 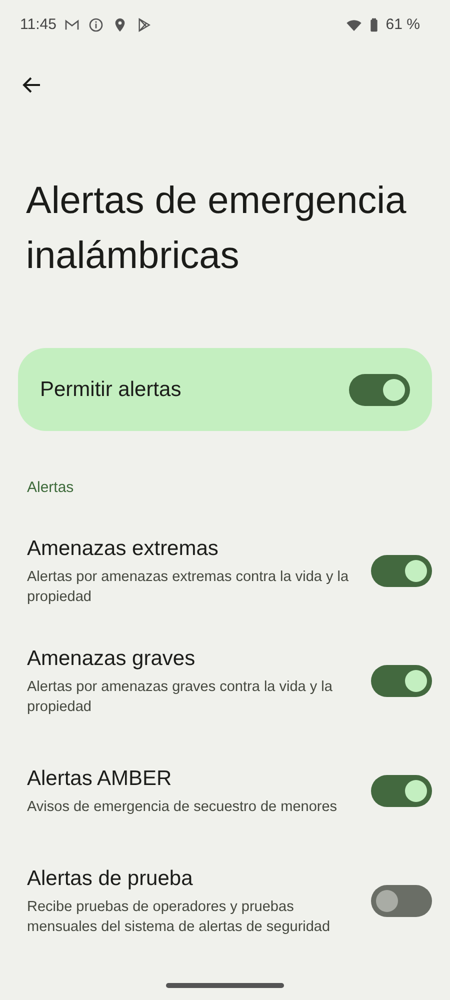 I want to click on wifi-icon, so click(x=354, y=25).